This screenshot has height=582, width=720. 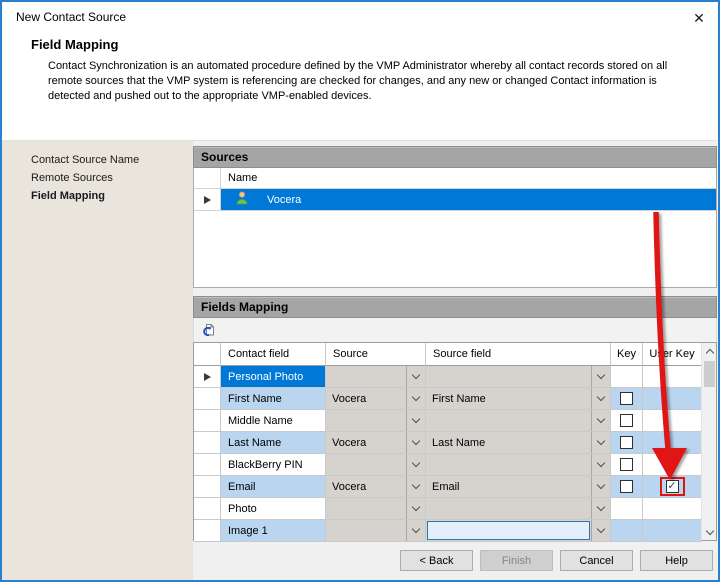 I want to click on current-row-arrow-icon, so click(x=207, y=376).